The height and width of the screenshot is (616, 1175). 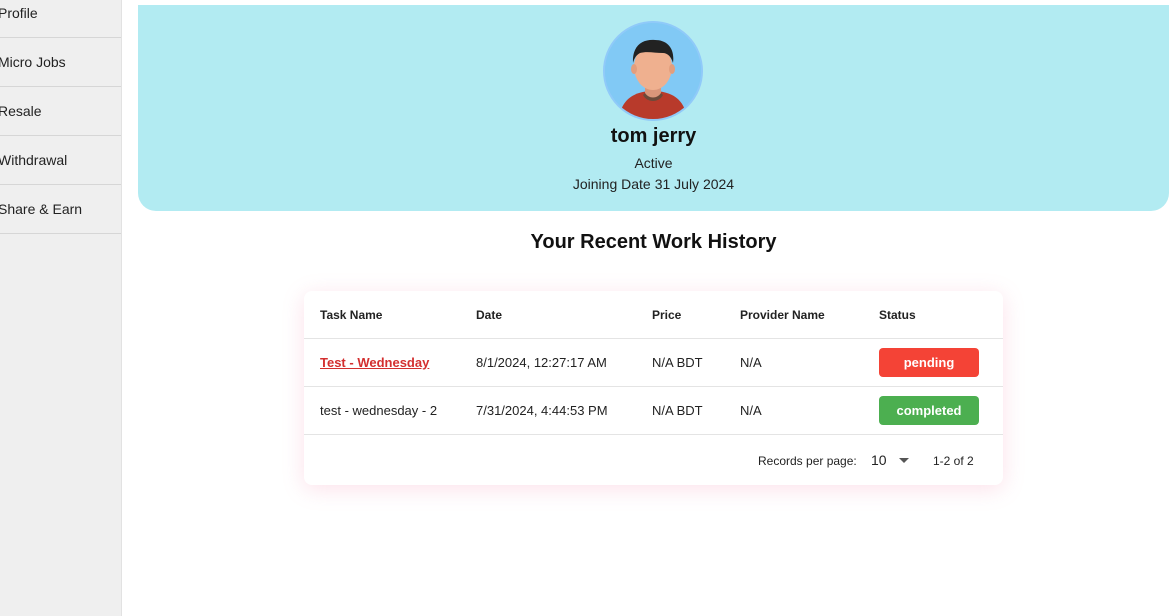 I want to click on column-header-task-name: Task Name, so click(x=351, y=314).